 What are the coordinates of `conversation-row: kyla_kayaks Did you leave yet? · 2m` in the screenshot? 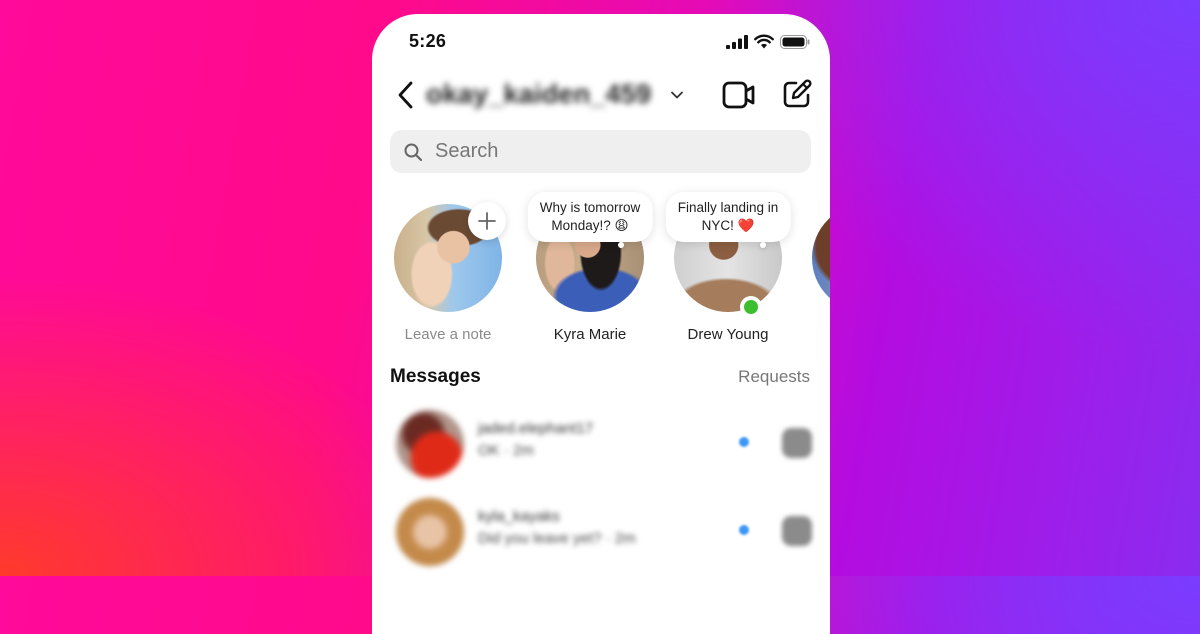 It's located at (601, 540).